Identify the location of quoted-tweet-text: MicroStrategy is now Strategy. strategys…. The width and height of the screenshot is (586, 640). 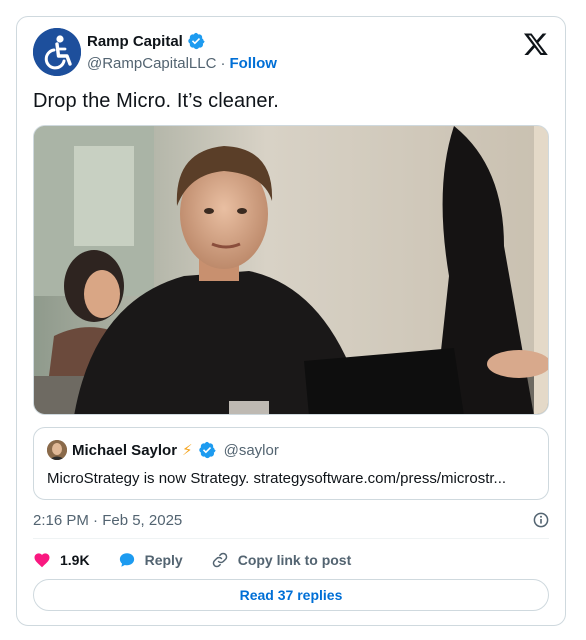
(277, 478).